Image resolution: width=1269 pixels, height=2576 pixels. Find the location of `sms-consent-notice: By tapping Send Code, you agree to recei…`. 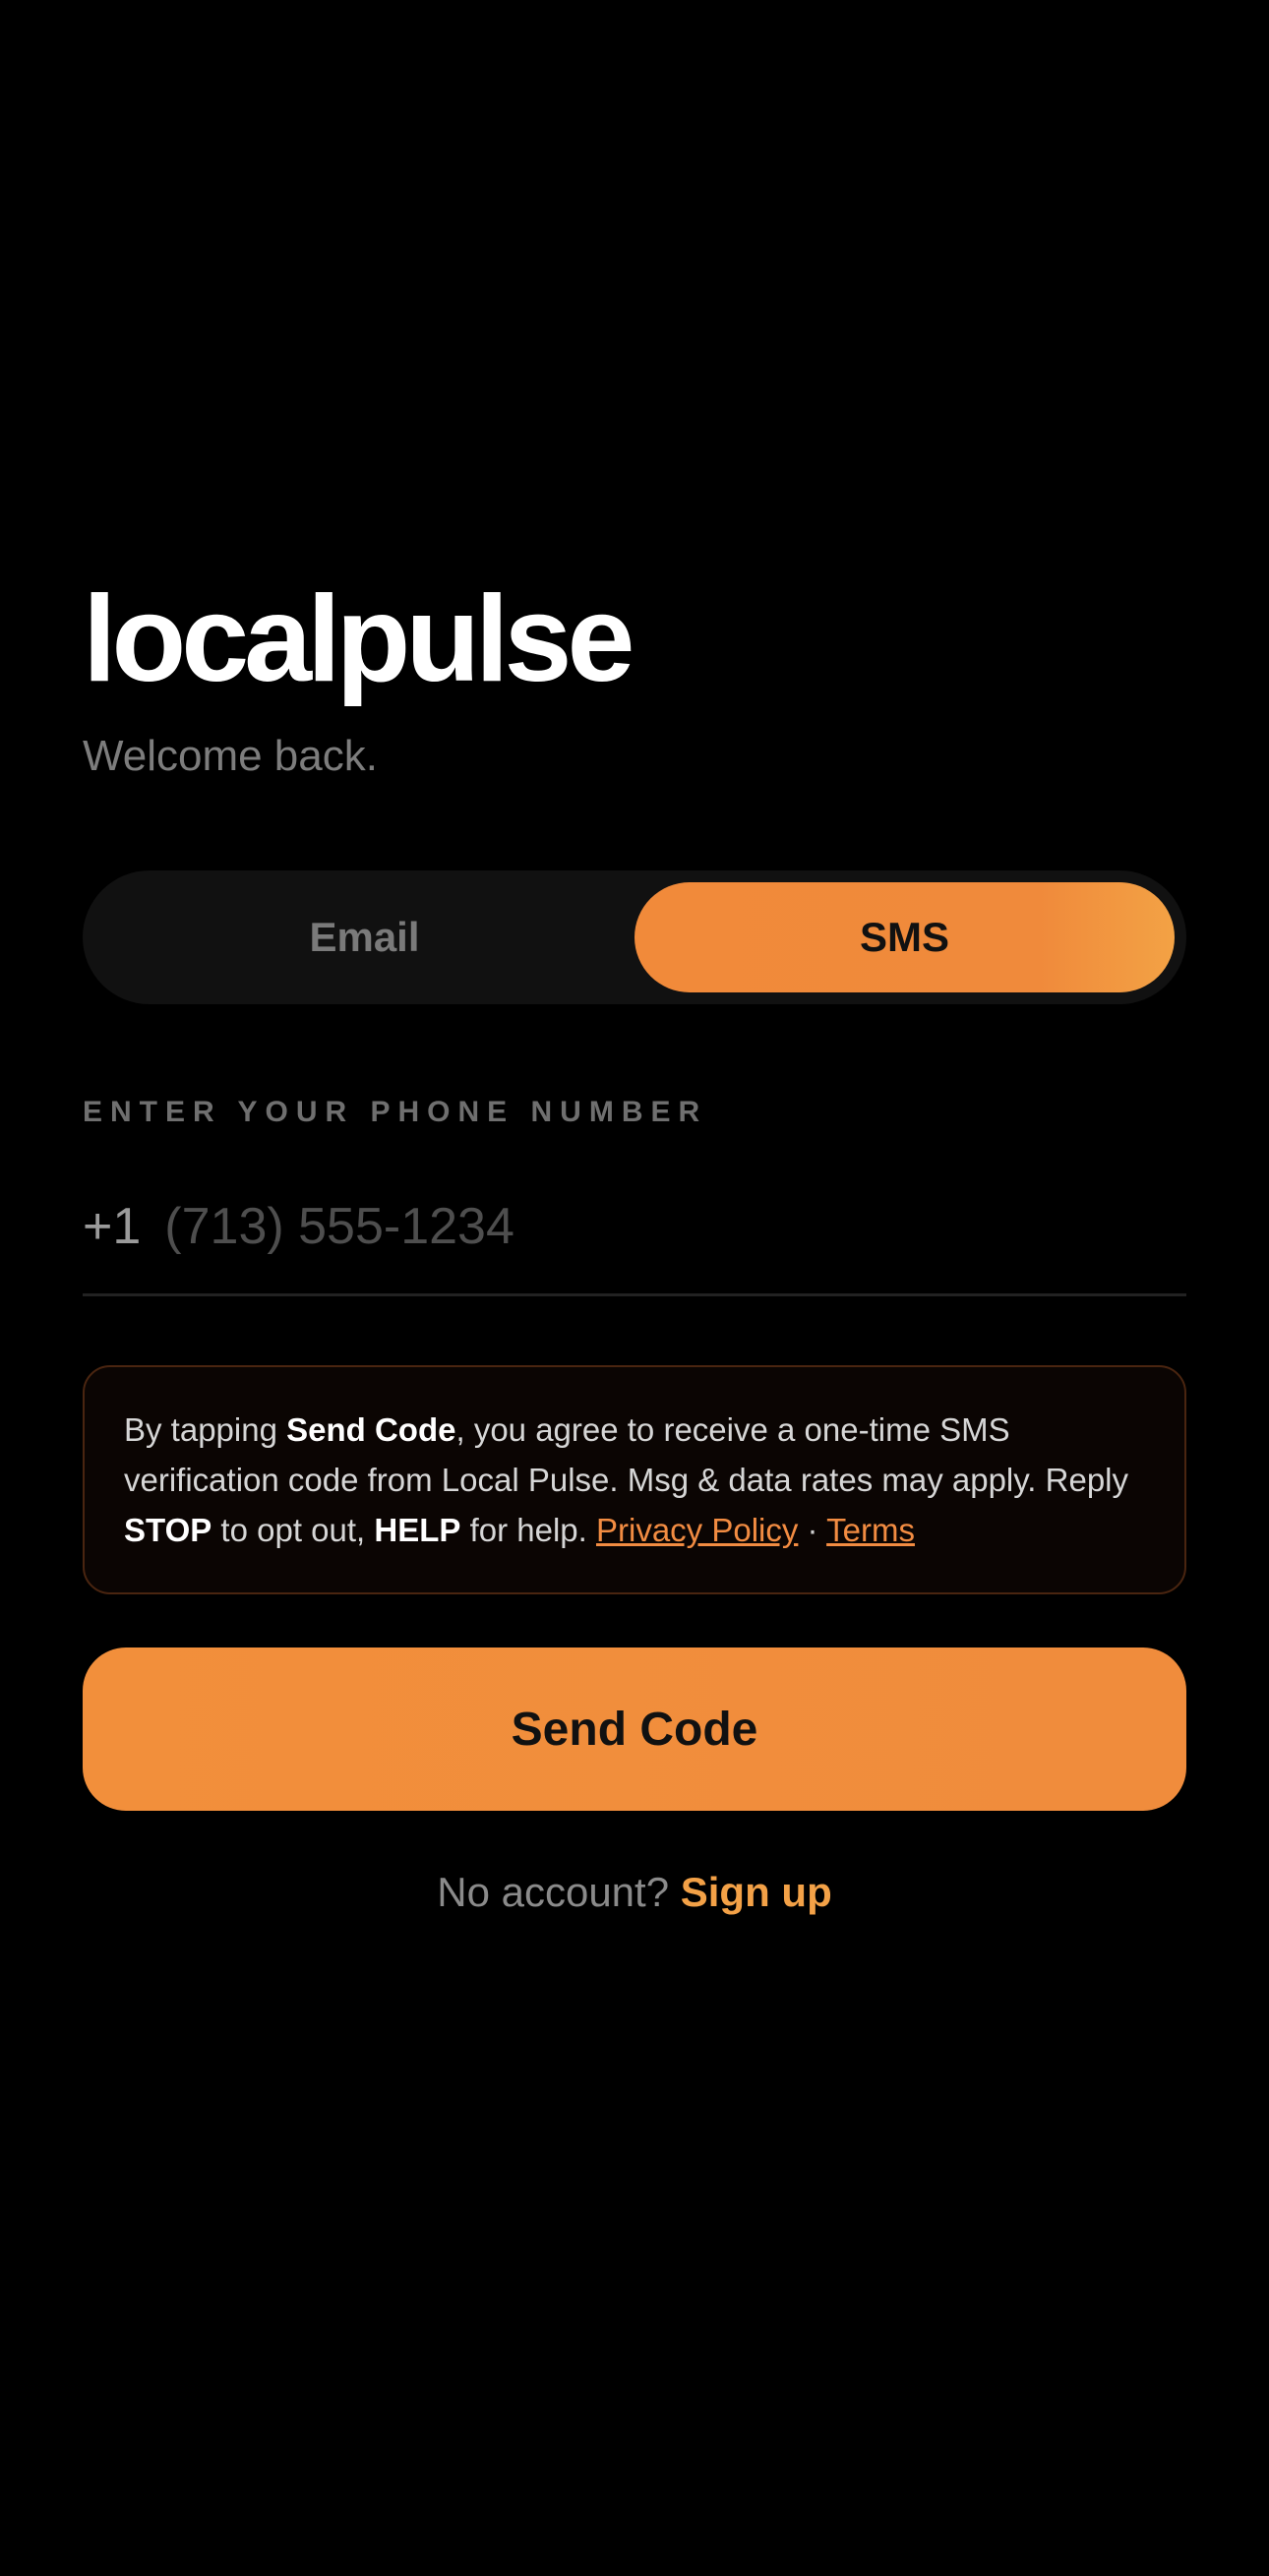

sms-consent-notice: By tapping Send Code, you agree to recei… is located at coordinates (634, 1479).